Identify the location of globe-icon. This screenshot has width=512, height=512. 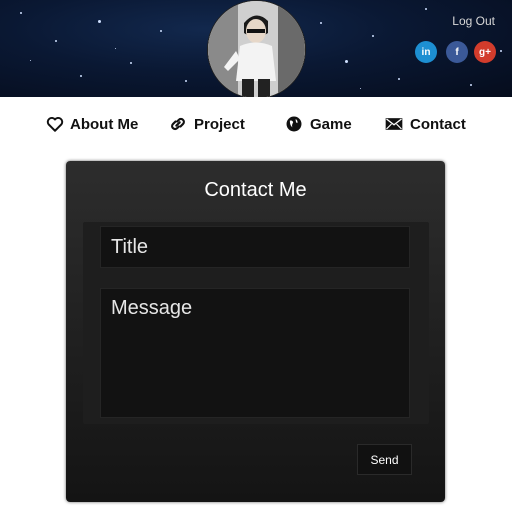
(294, 124).